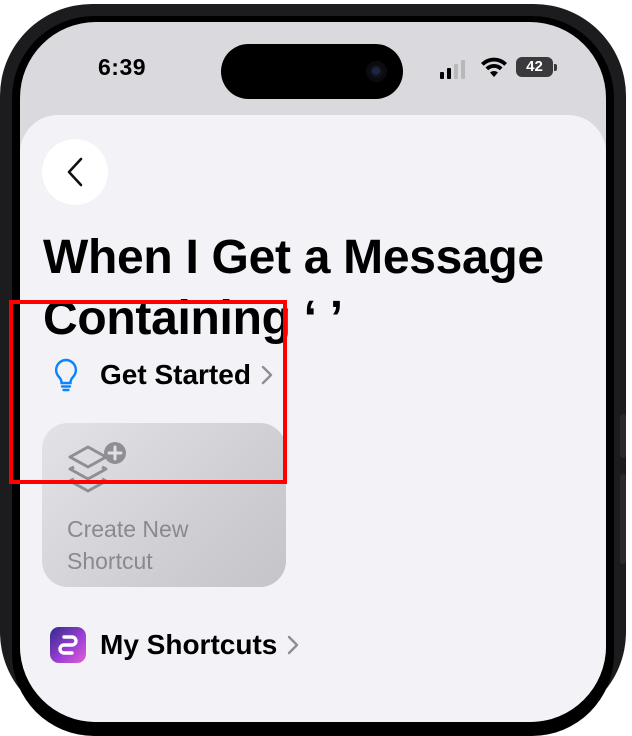  Describe the element at coordinates (175, 374) in the screenshot. I see `get-started-label: Get Started` at that location.